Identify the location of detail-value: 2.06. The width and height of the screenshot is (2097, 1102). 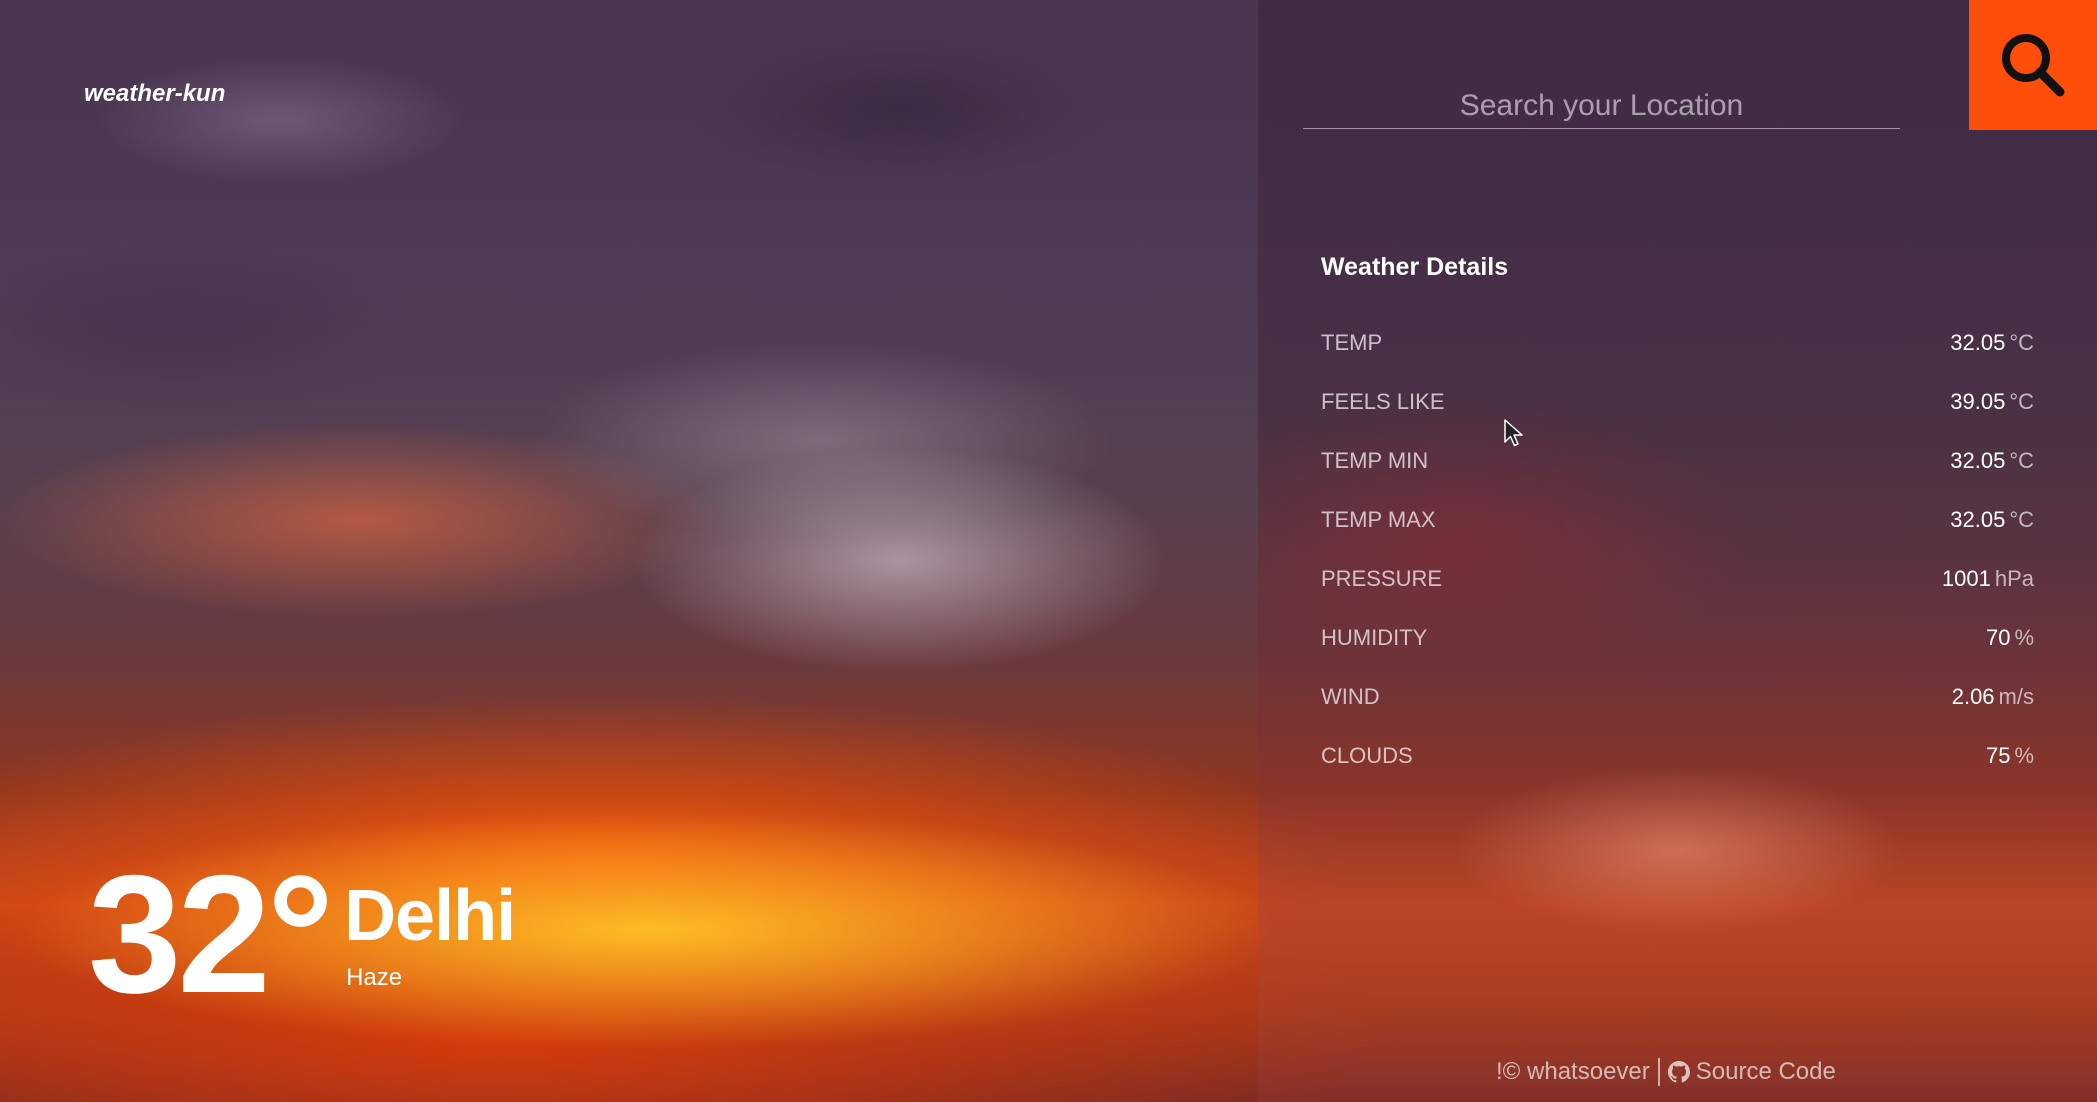
(1973, 696).